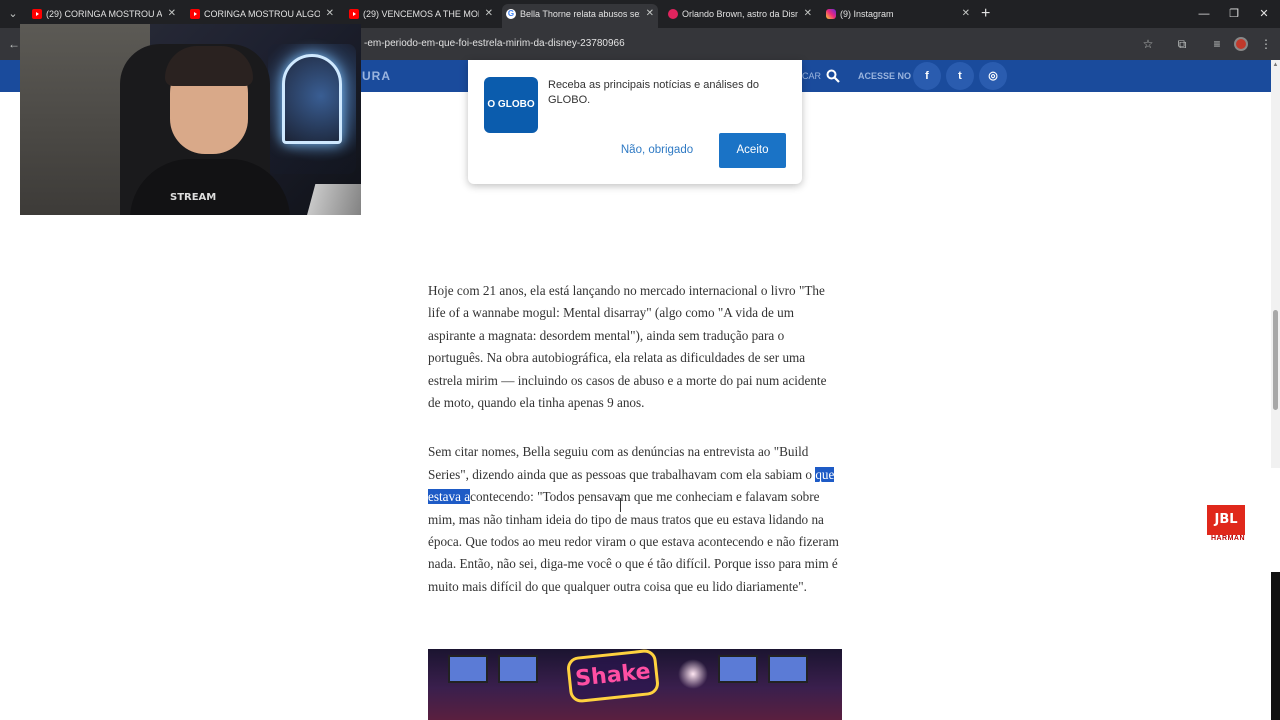 Image resolution: width=1280 pixels, height=720 pixels. Describe the element at coordinates (209, 66) in the screenshot. I see `webcam-person-hair` at that location.